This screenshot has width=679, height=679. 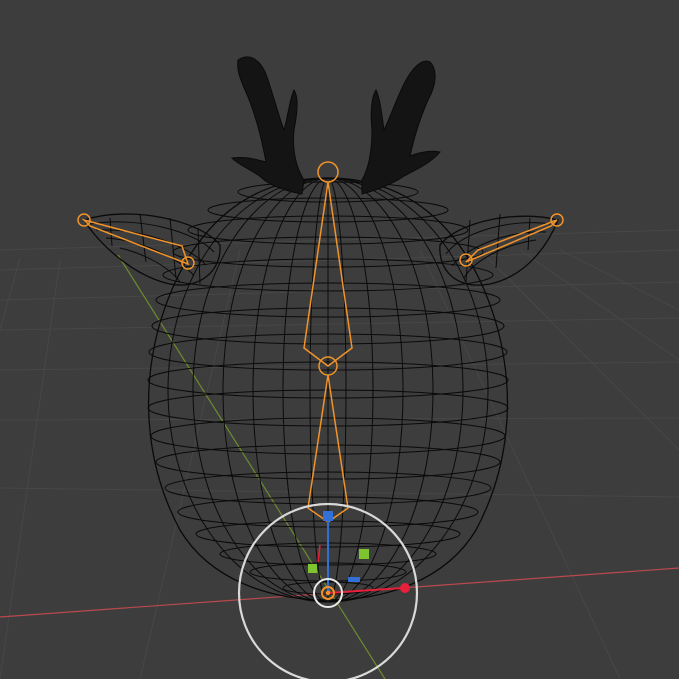 What do you see at coordinates (365, 590) in the screenshot?
I see `gizmo-x-axis` at bounding box center [365, 590].